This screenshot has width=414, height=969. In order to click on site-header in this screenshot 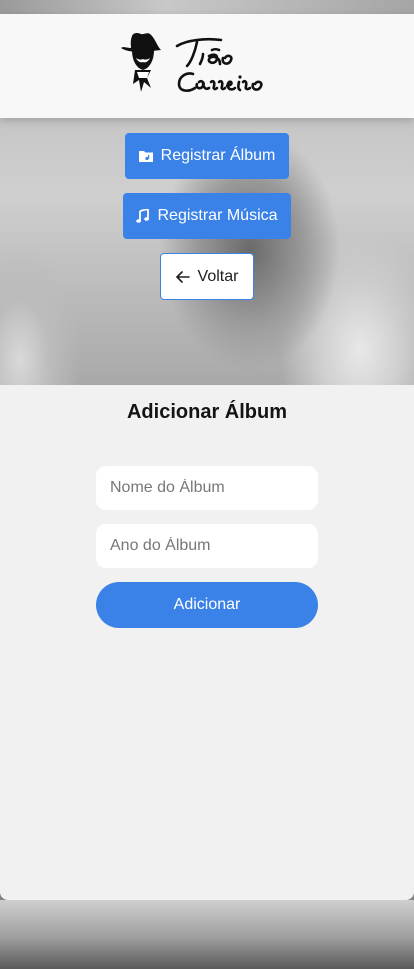, I will do `click(207, 66)`.